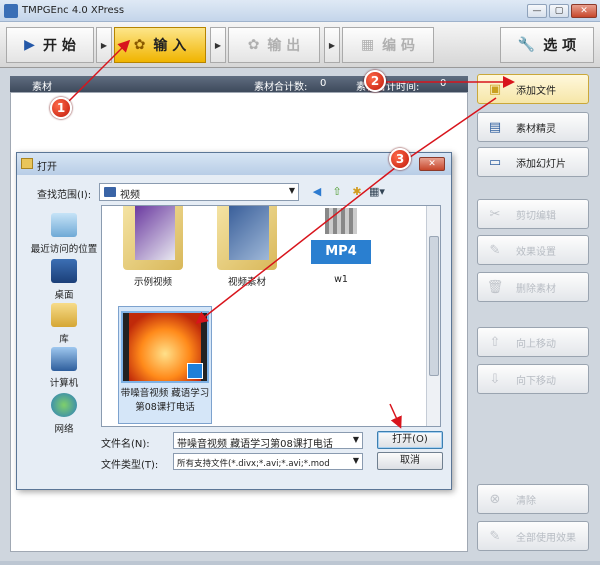 The height and width of the screenshot is (565, 600). What do you see at coordinates (64, 271) in the screenshot?
I see `desktop-icon` at bounding box center [64, 271].